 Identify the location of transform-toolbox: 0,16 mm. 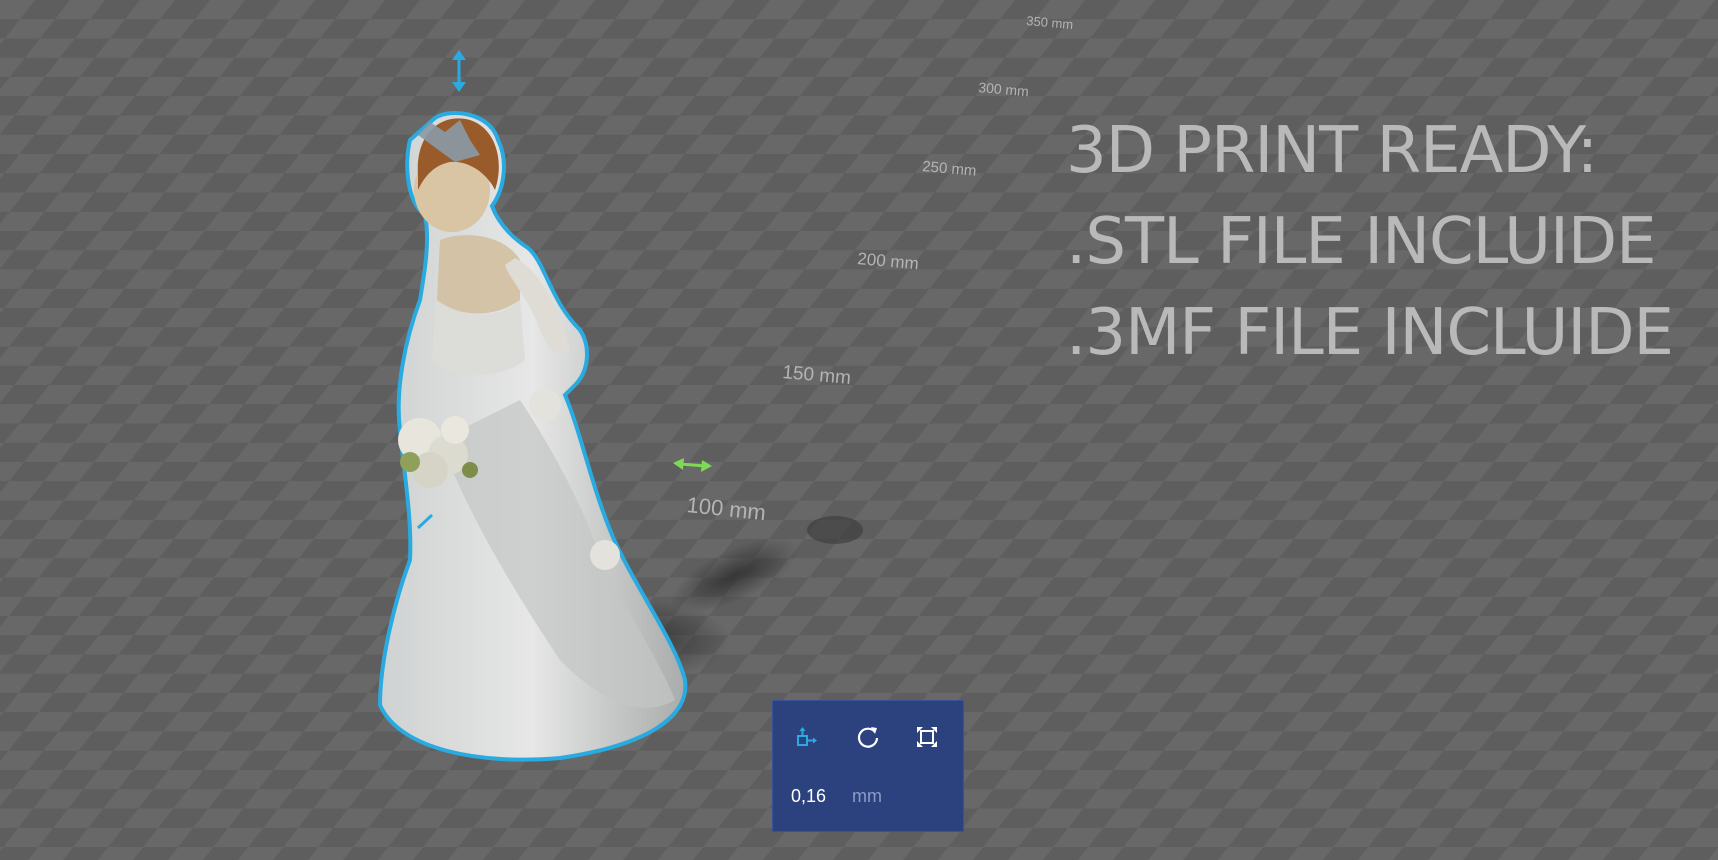
(868, 766).